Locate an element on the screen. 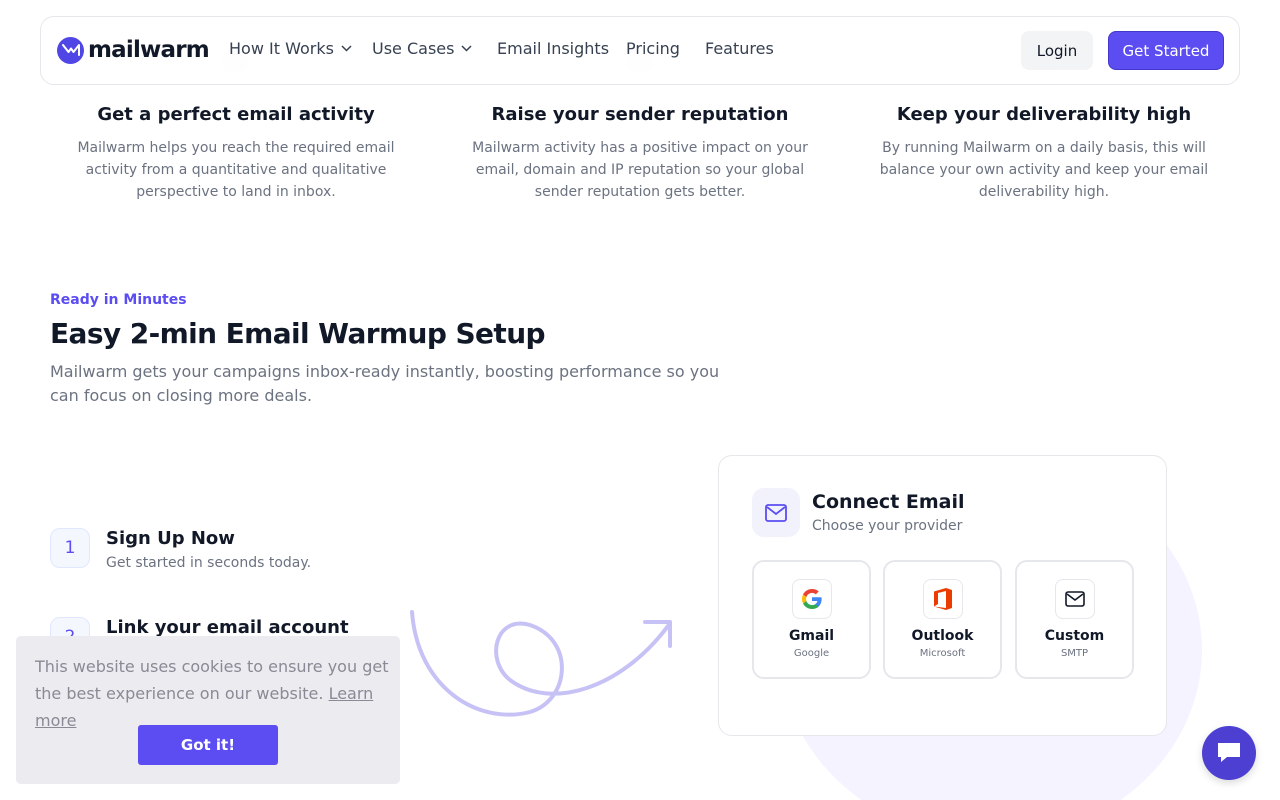  nav-pricing: Pricing is located at coordinates (653, 48).